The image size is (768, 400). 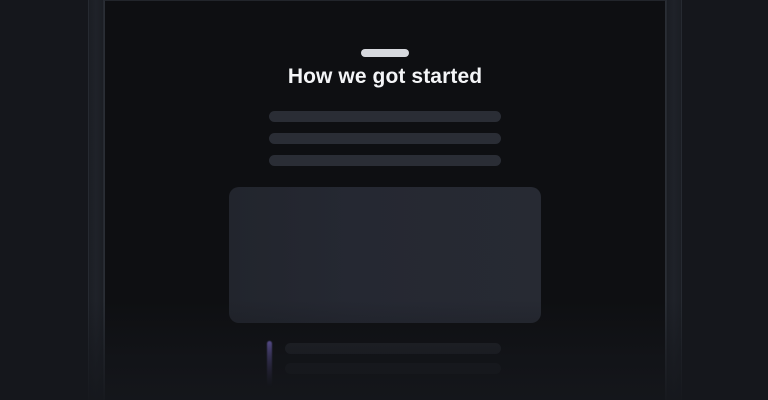 What do you see at coordinates (385, 255) in the screenshot?
I see `media-placeholder` at bounding box center [385, 255].